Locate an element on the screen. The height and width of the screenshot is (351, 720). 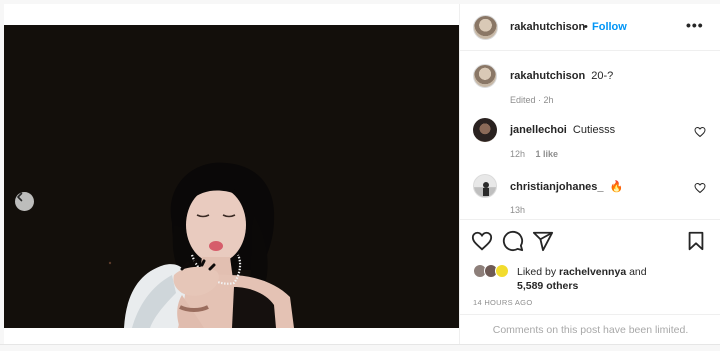
likes-summary: Liked by rachelvennya and 5,589 others is located at coordinates (593, 277).